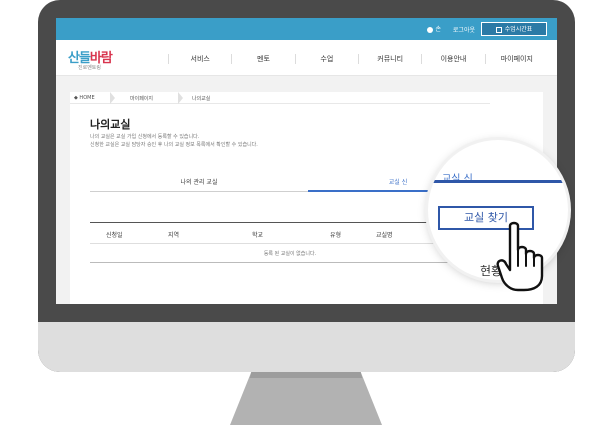 Image resolution: width=612 pixels, height=425 pixels. What do you see at coordinates (498, 29) in the screenshot?
I see `calendar-icon` at bounding box center [498, 29].